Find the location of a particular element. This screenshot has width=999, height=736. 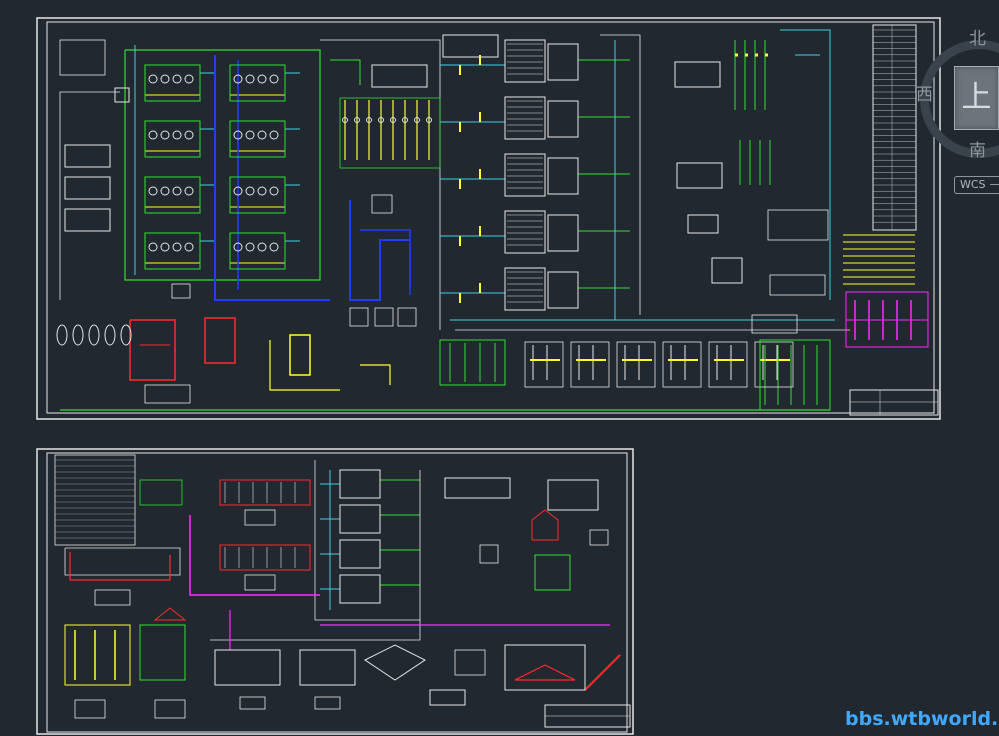

compass-south-label: 南 is located at coordinates (977, 148).